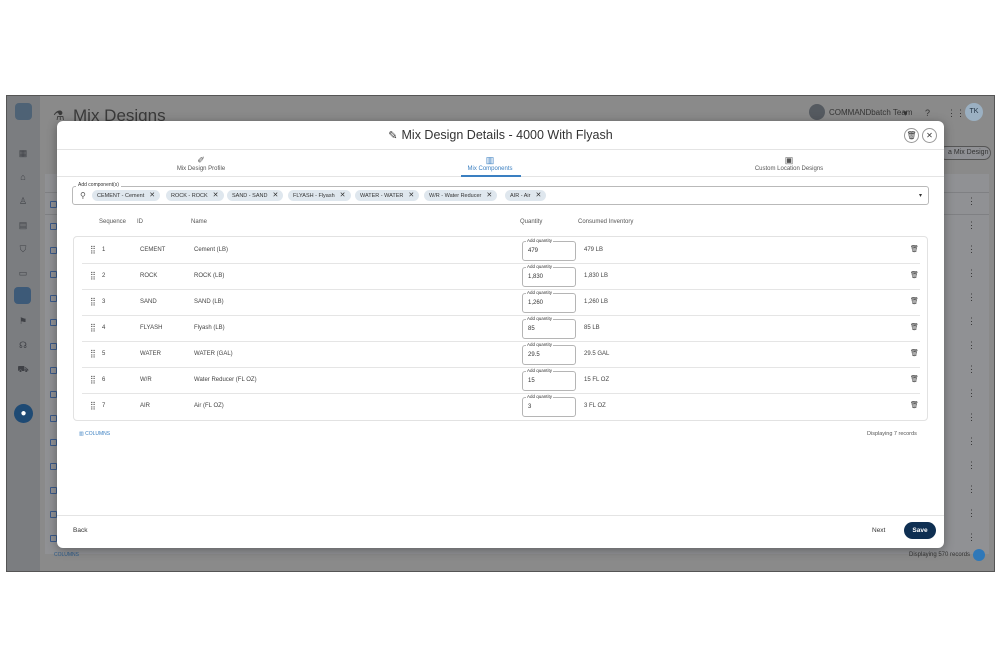 The image size is (1000, 667). What do you see at coordinates (319, 195) in the screenshot?
I see `component-chip: FLYASH - Flyash ✕` at bounding box center [319, 195].